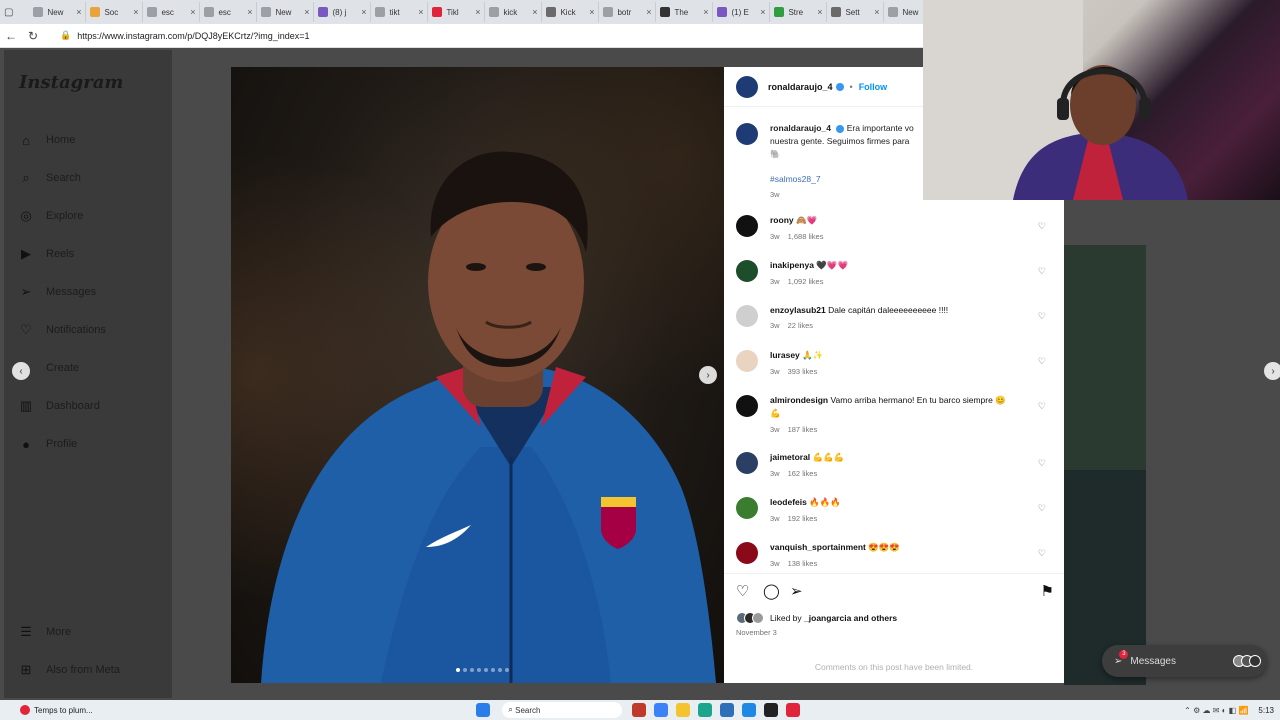 The width and height of the screenshot is (1280, 720). I want to click on more-button: ☰ More, so click(44, 632).